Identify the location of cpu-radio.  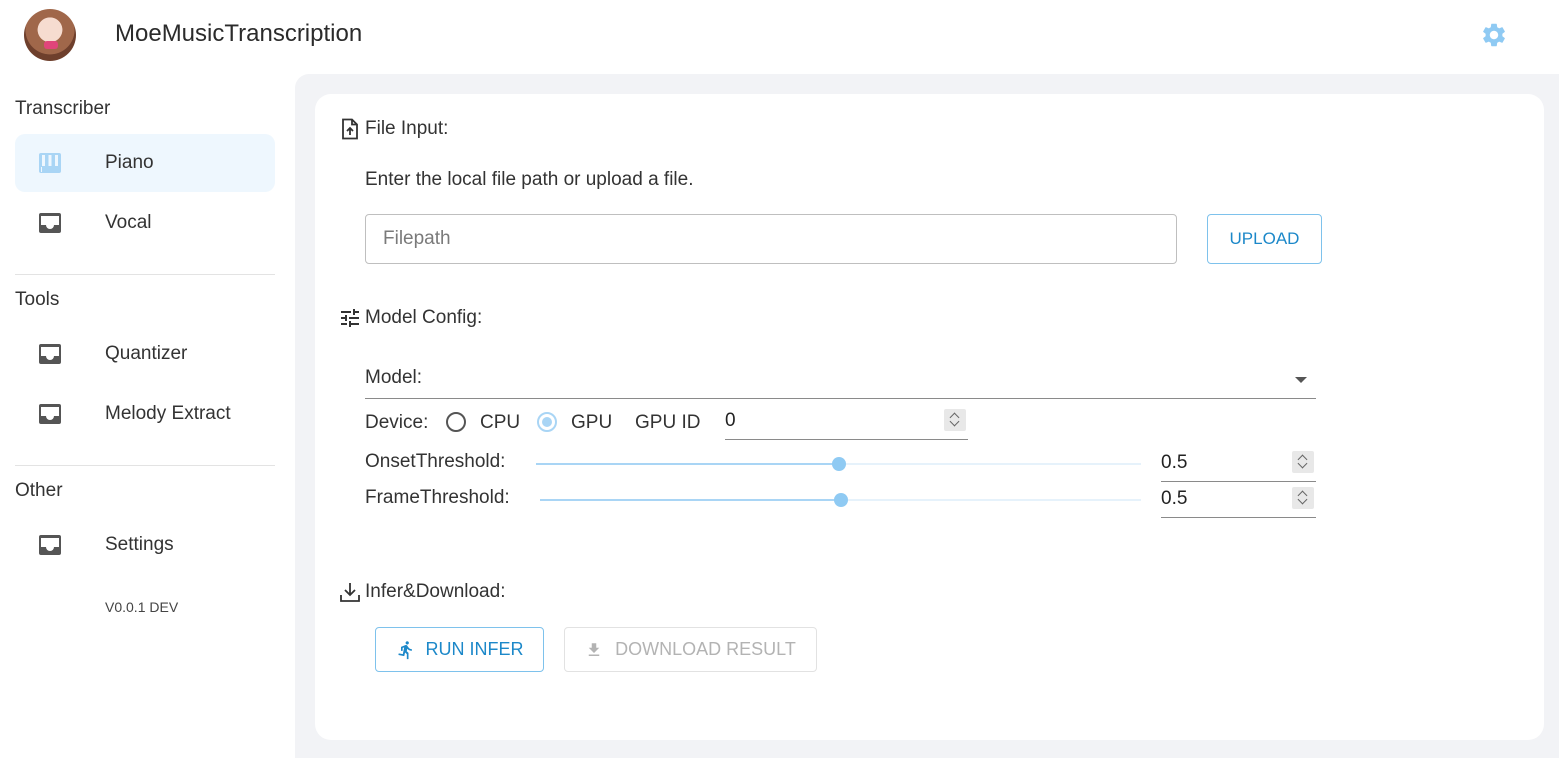
(456, 422).